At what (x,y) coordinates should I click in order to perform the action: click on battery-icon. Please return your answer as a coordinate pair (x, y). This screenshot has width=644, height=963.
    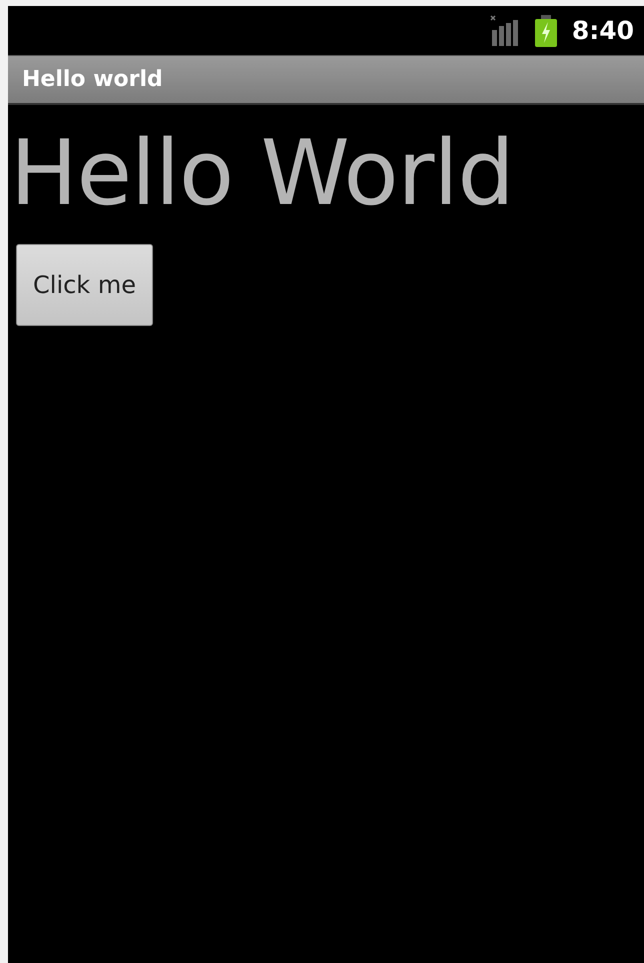
    Looking at the image, I should click on (546, 31).